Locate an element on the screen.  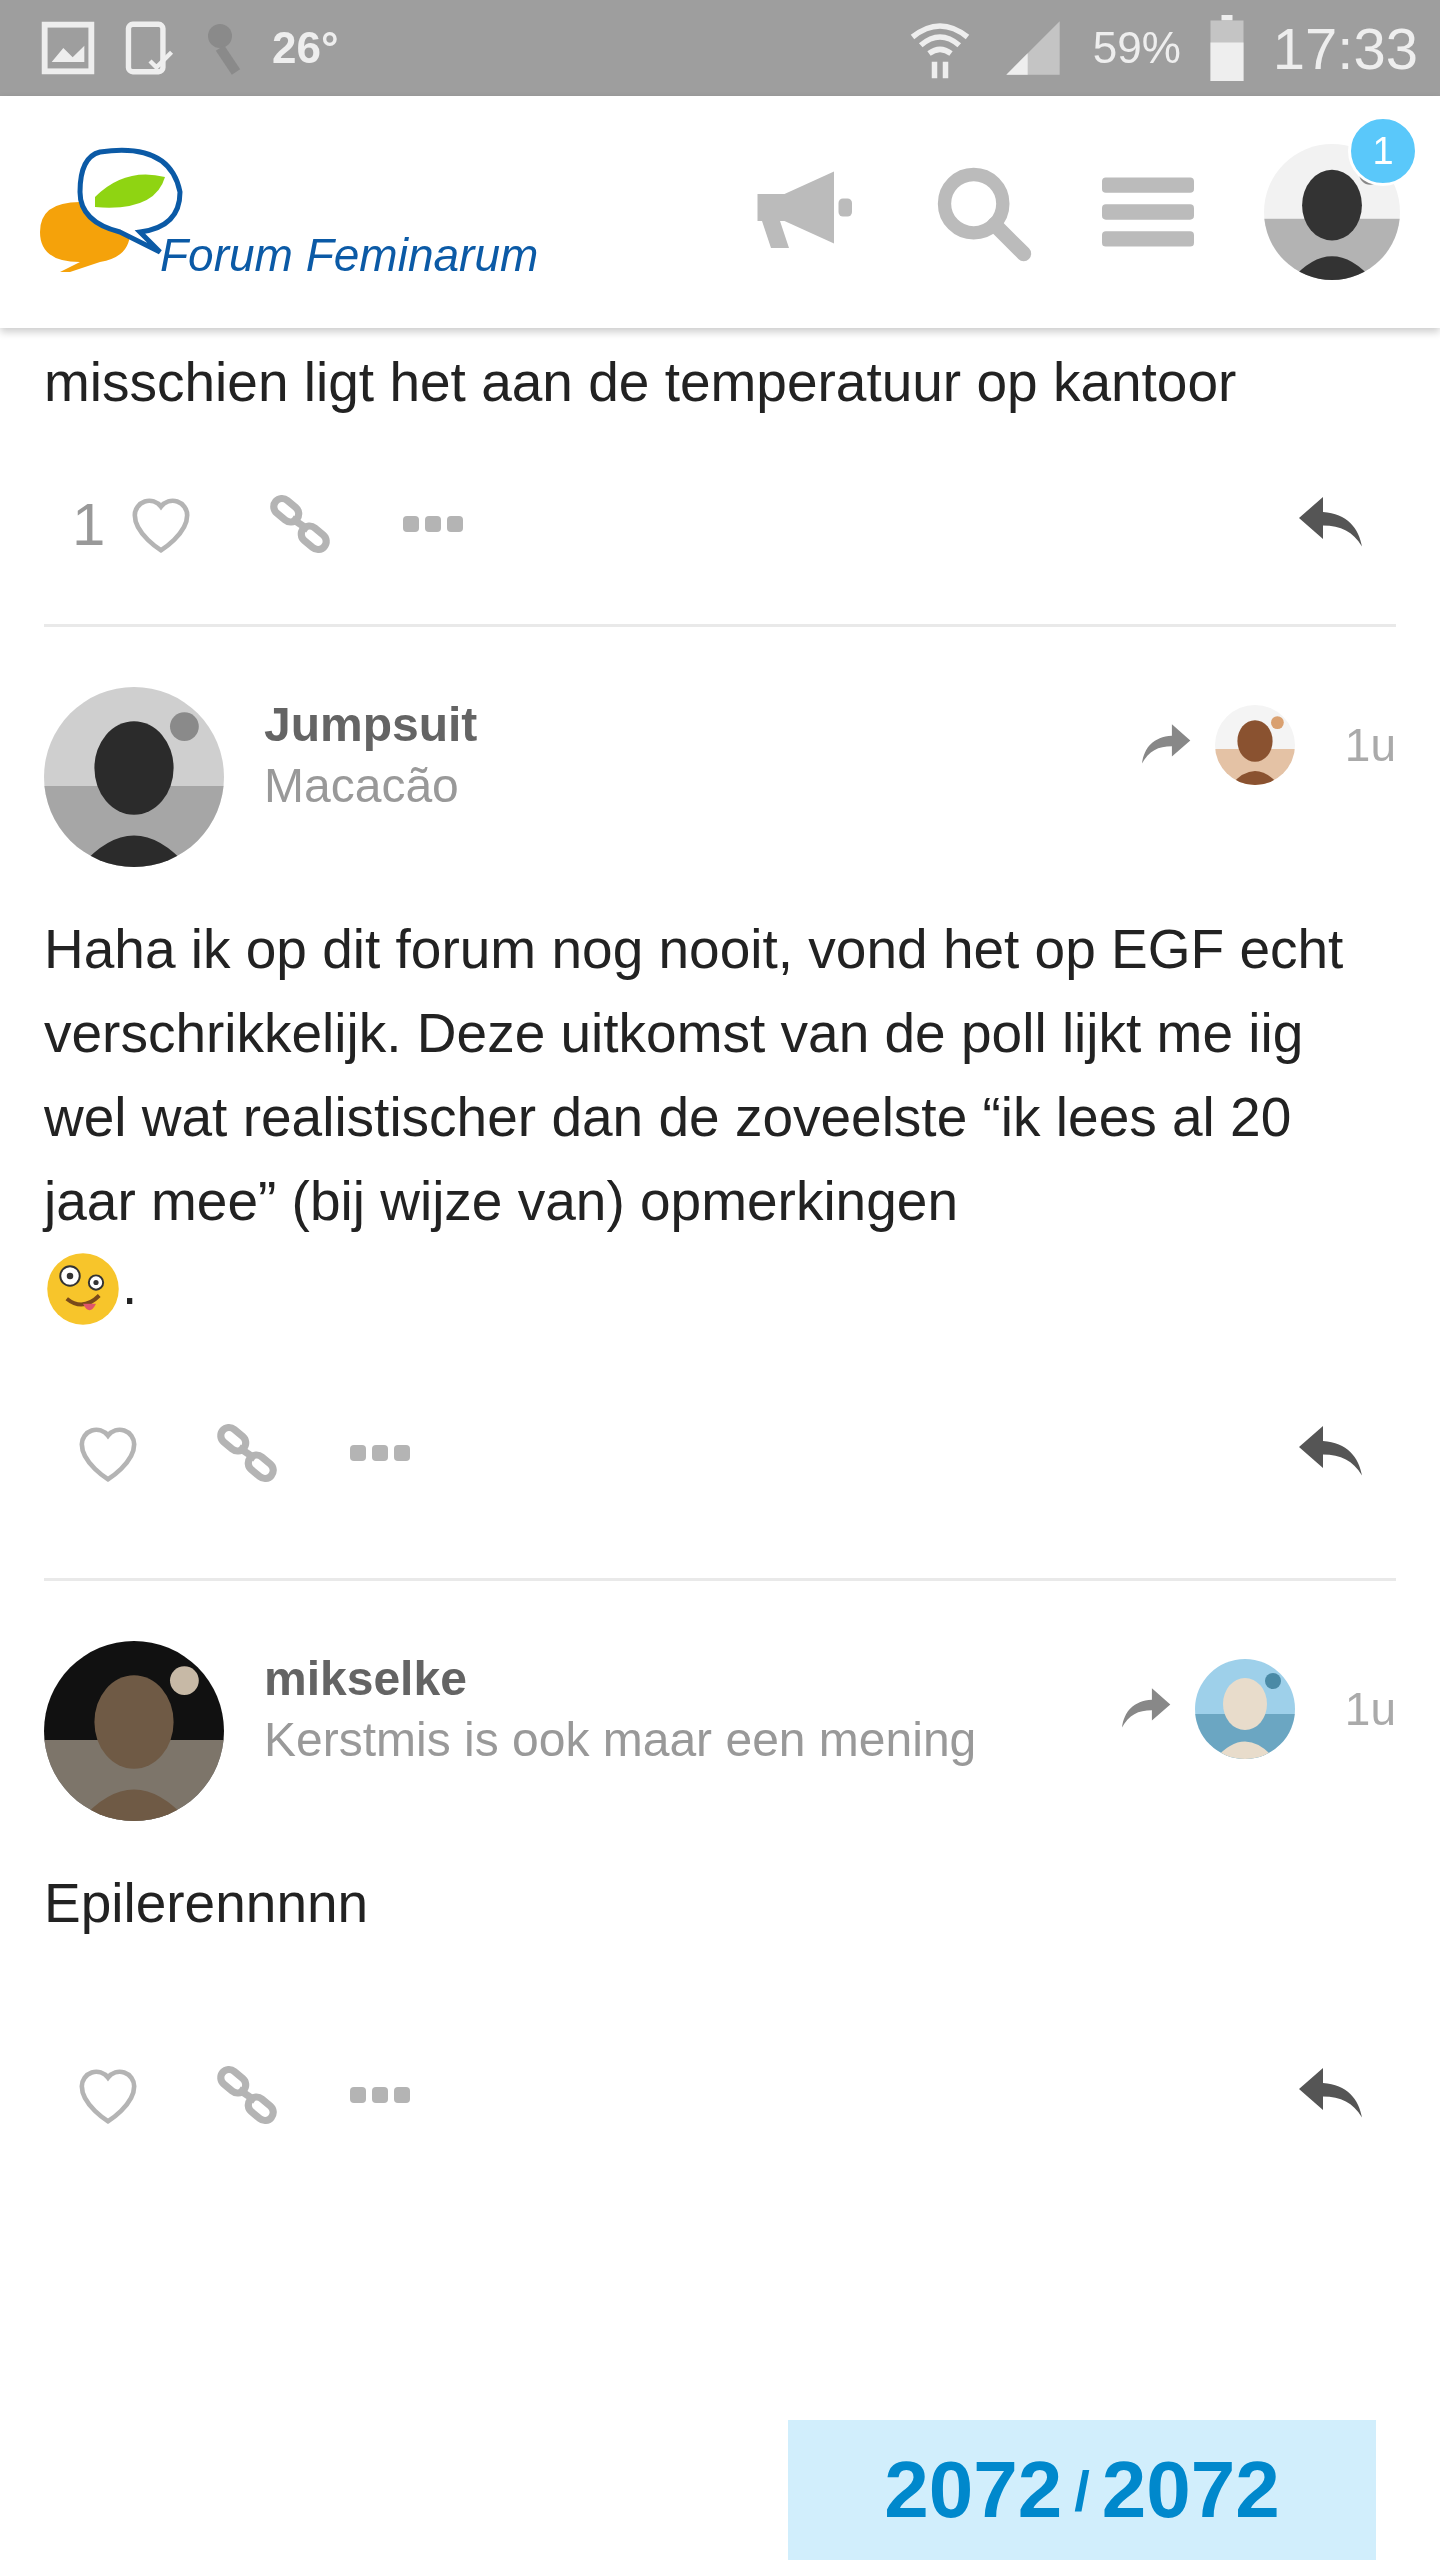
total-post-number: 2072 is located at coordinates (1190, 2490).